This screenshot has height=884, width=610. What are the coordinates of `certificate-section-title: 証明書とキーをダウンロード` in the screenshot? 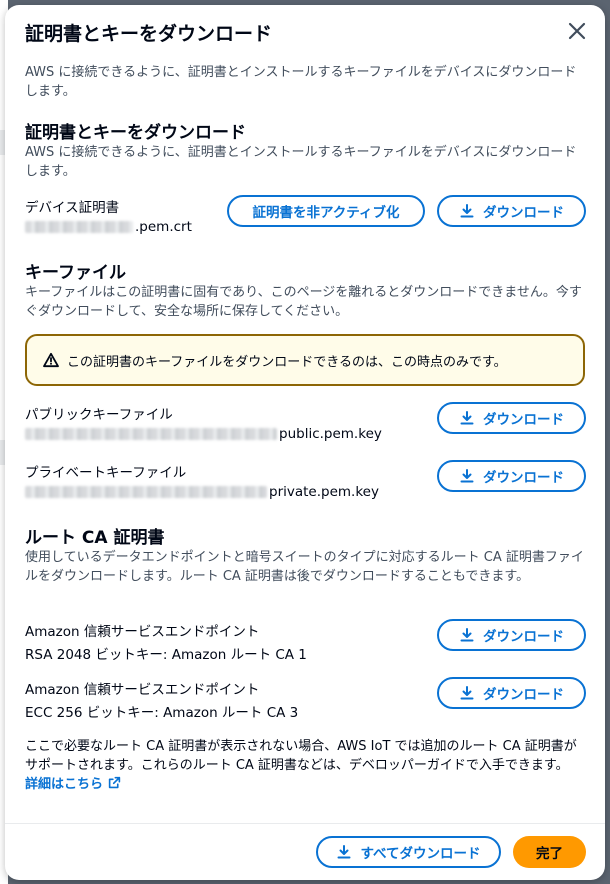 It's located at (135, 133).